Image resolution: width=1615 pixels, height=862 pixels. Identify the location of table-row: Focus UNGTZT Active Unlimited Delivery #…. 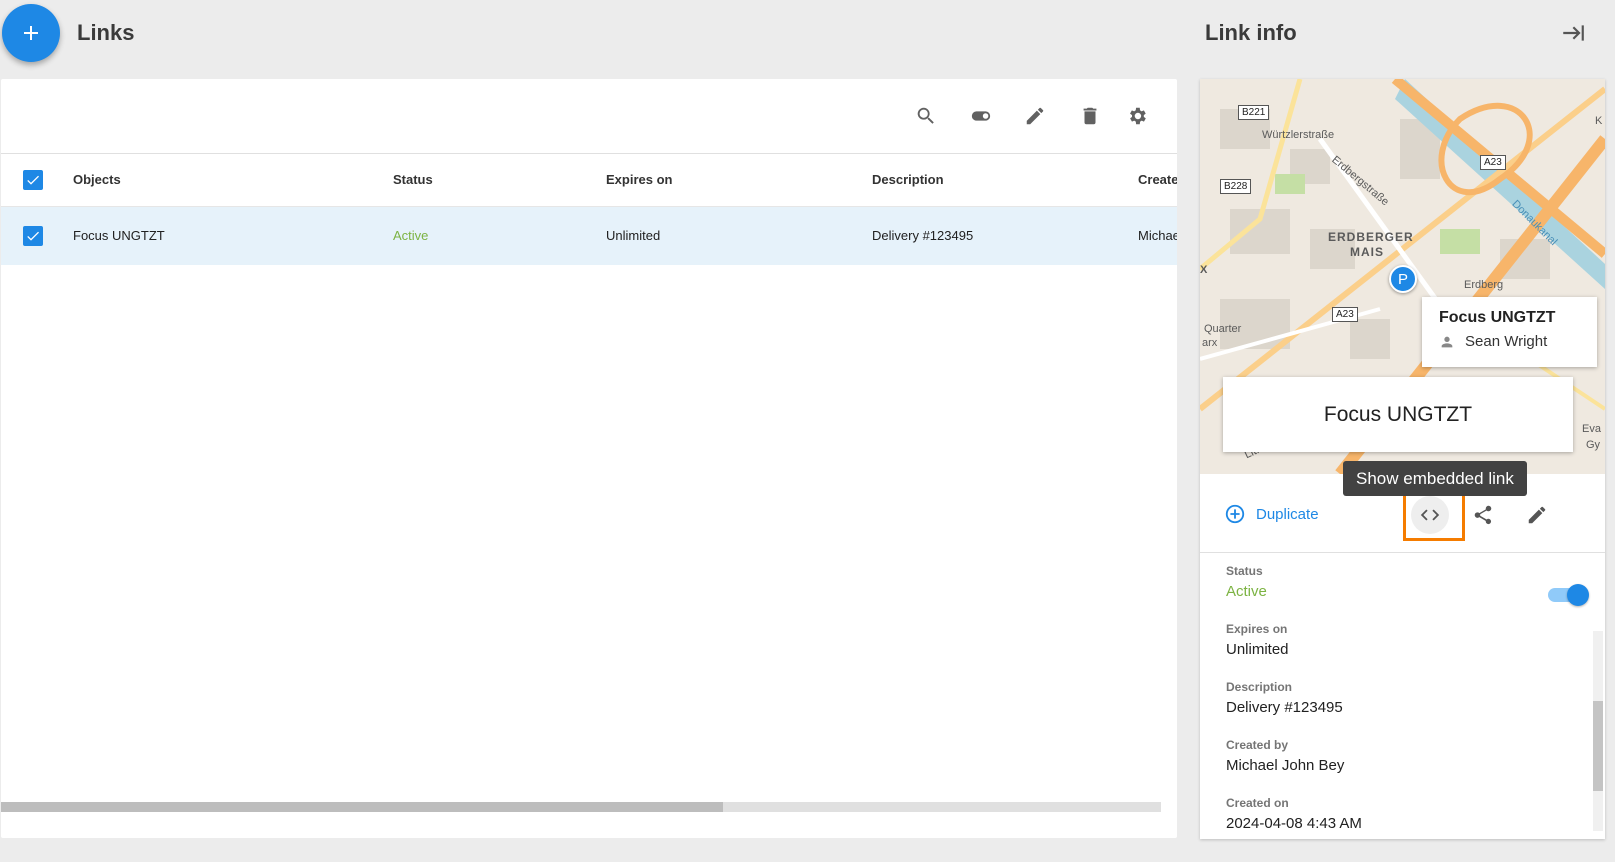
(589, 235).